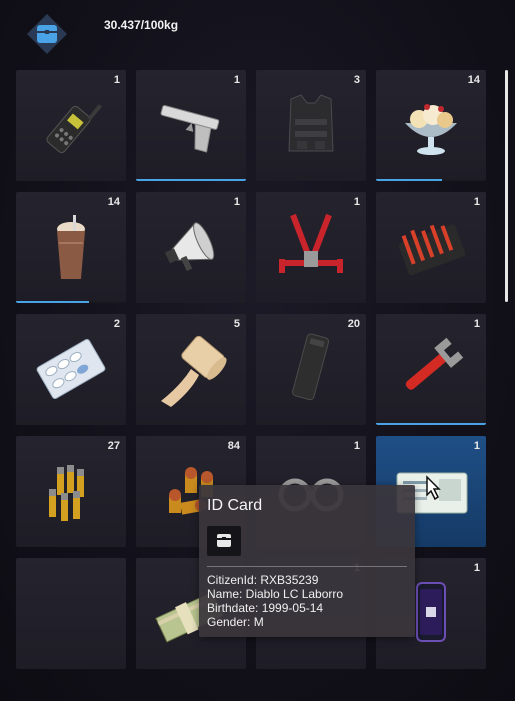 This screenshot has height=701, width=515. I want to click on tooltip-divider, so click(307, 566).